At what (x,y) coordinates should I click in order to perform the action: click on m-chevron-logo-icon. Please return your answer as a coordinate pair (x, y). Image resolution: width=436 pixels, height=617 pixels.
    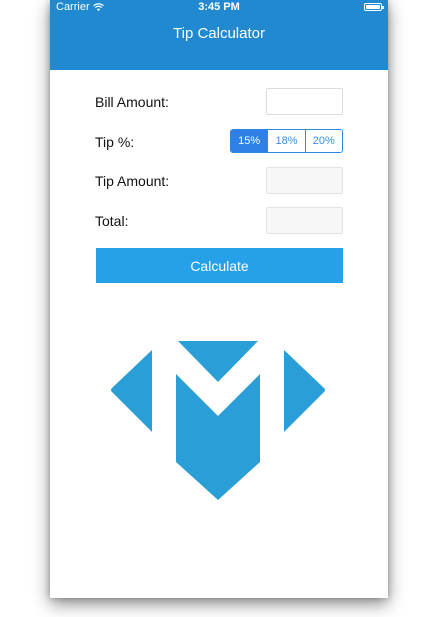
    Looking at the image, I should click on (218, 420).